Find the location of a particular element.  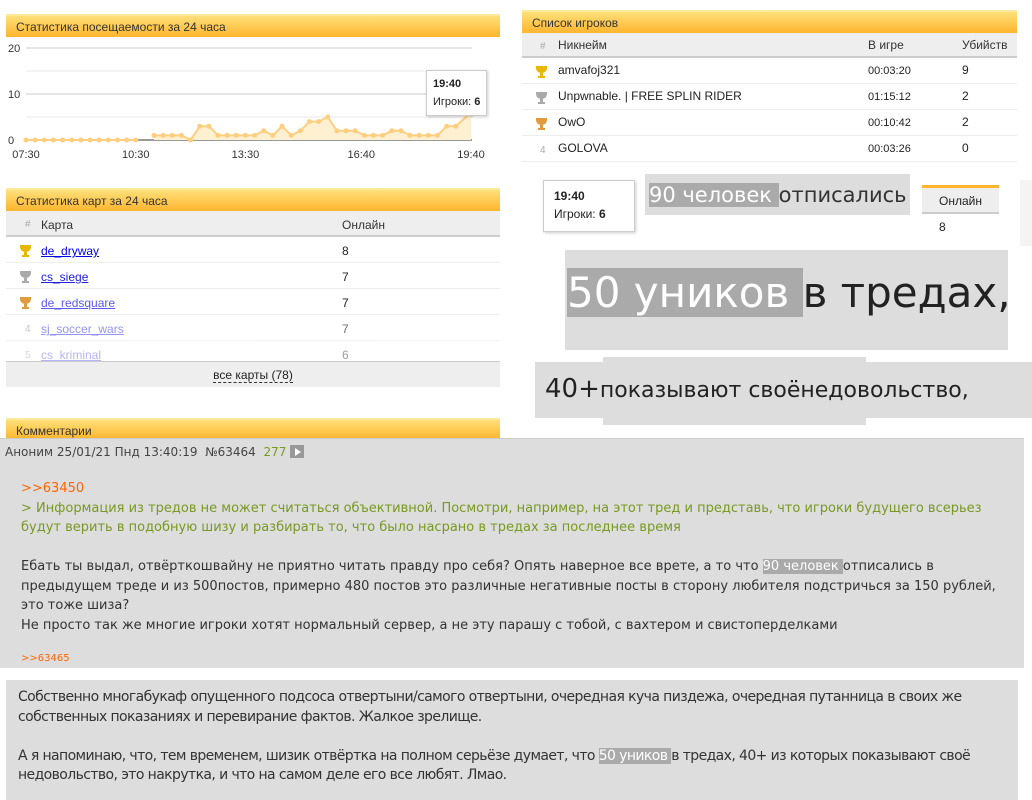

collage-40-fragment: 40+показывают своёнедовольство, is located at coordinates (783, 390).